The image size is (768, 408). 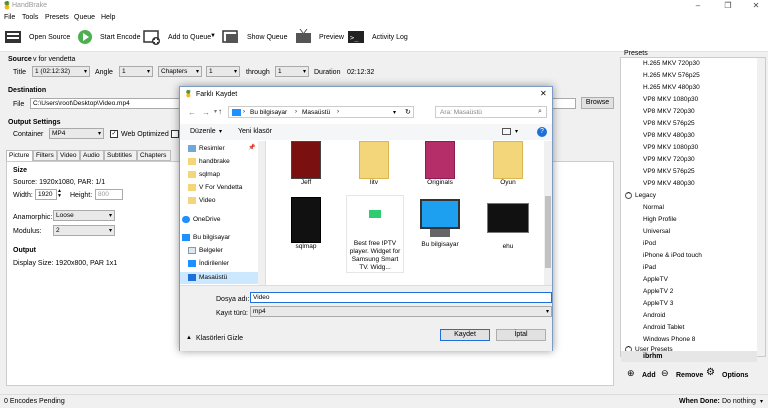 What do you see at coordinates (215, 111) in the screenshot?
I see `recent-locations-icon: ▾` at bounding box center [215, 111].